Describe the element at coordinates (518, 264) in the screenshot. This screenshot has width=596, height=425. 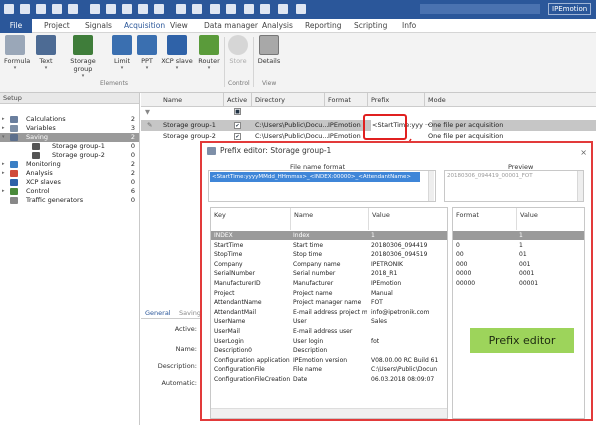
I see `format-row: 000 001` at that location.